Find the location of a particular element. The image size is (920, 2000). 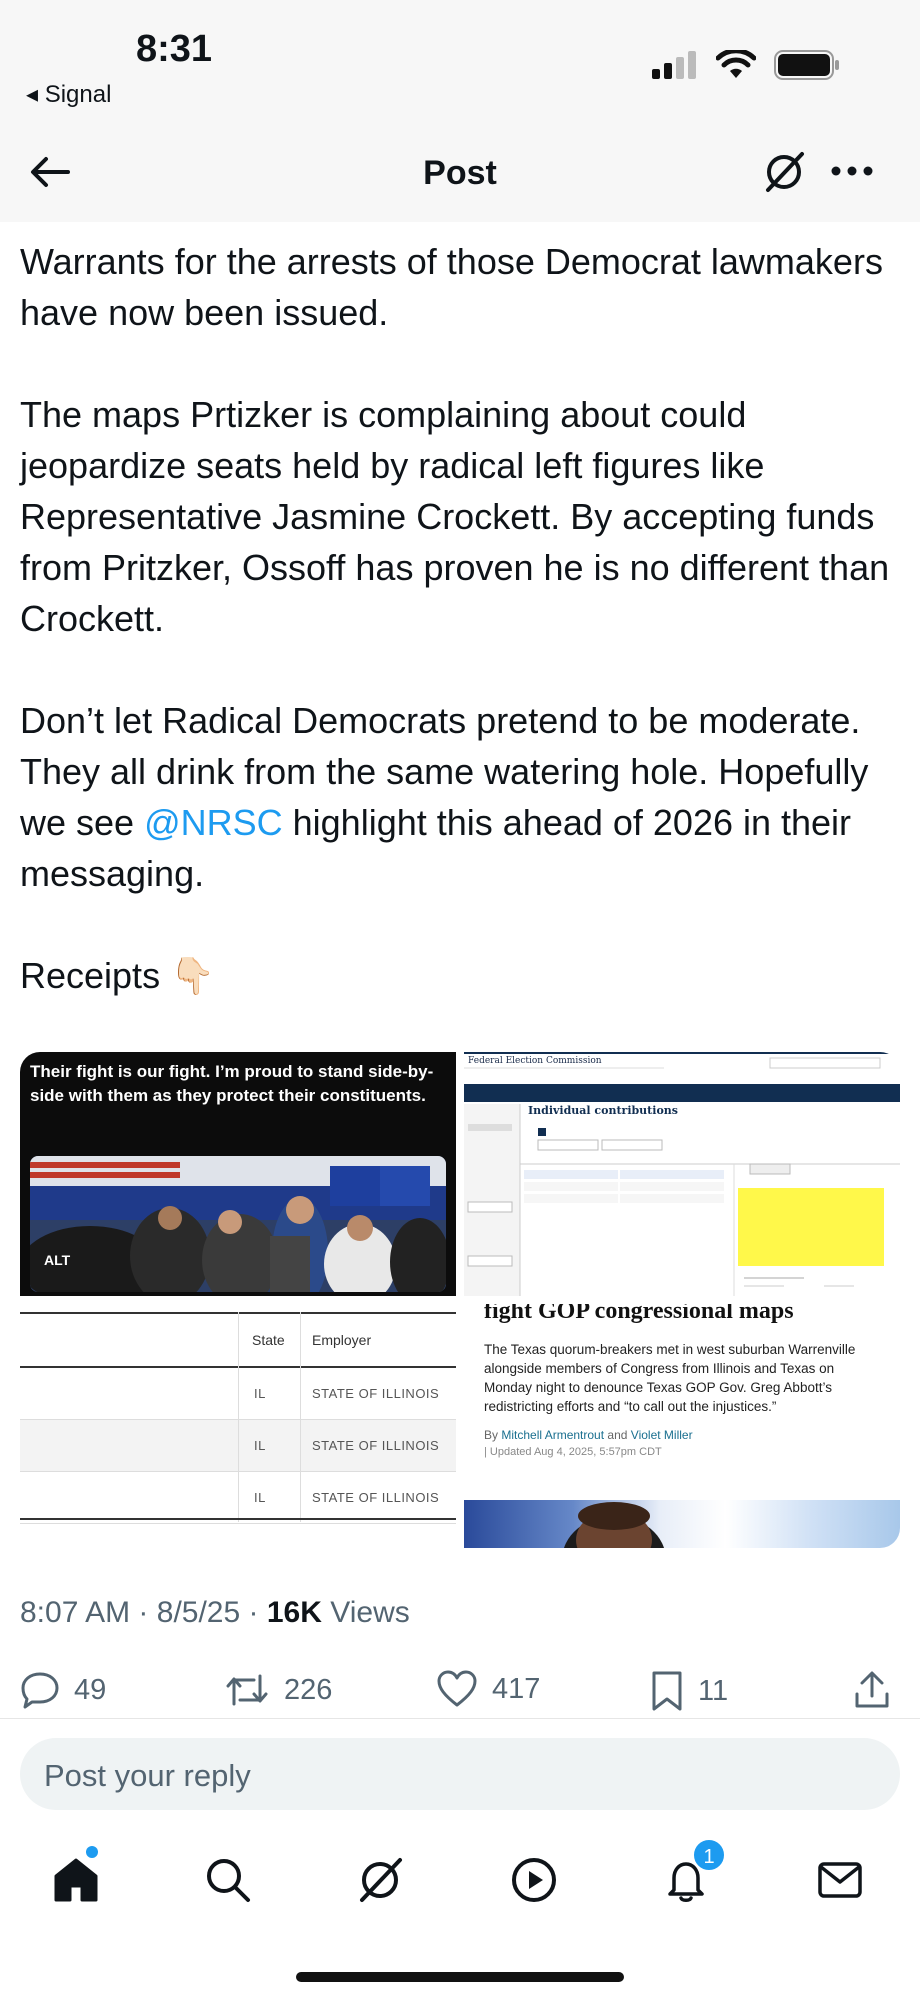

home-indicator is located at coordinates (460, 1977).